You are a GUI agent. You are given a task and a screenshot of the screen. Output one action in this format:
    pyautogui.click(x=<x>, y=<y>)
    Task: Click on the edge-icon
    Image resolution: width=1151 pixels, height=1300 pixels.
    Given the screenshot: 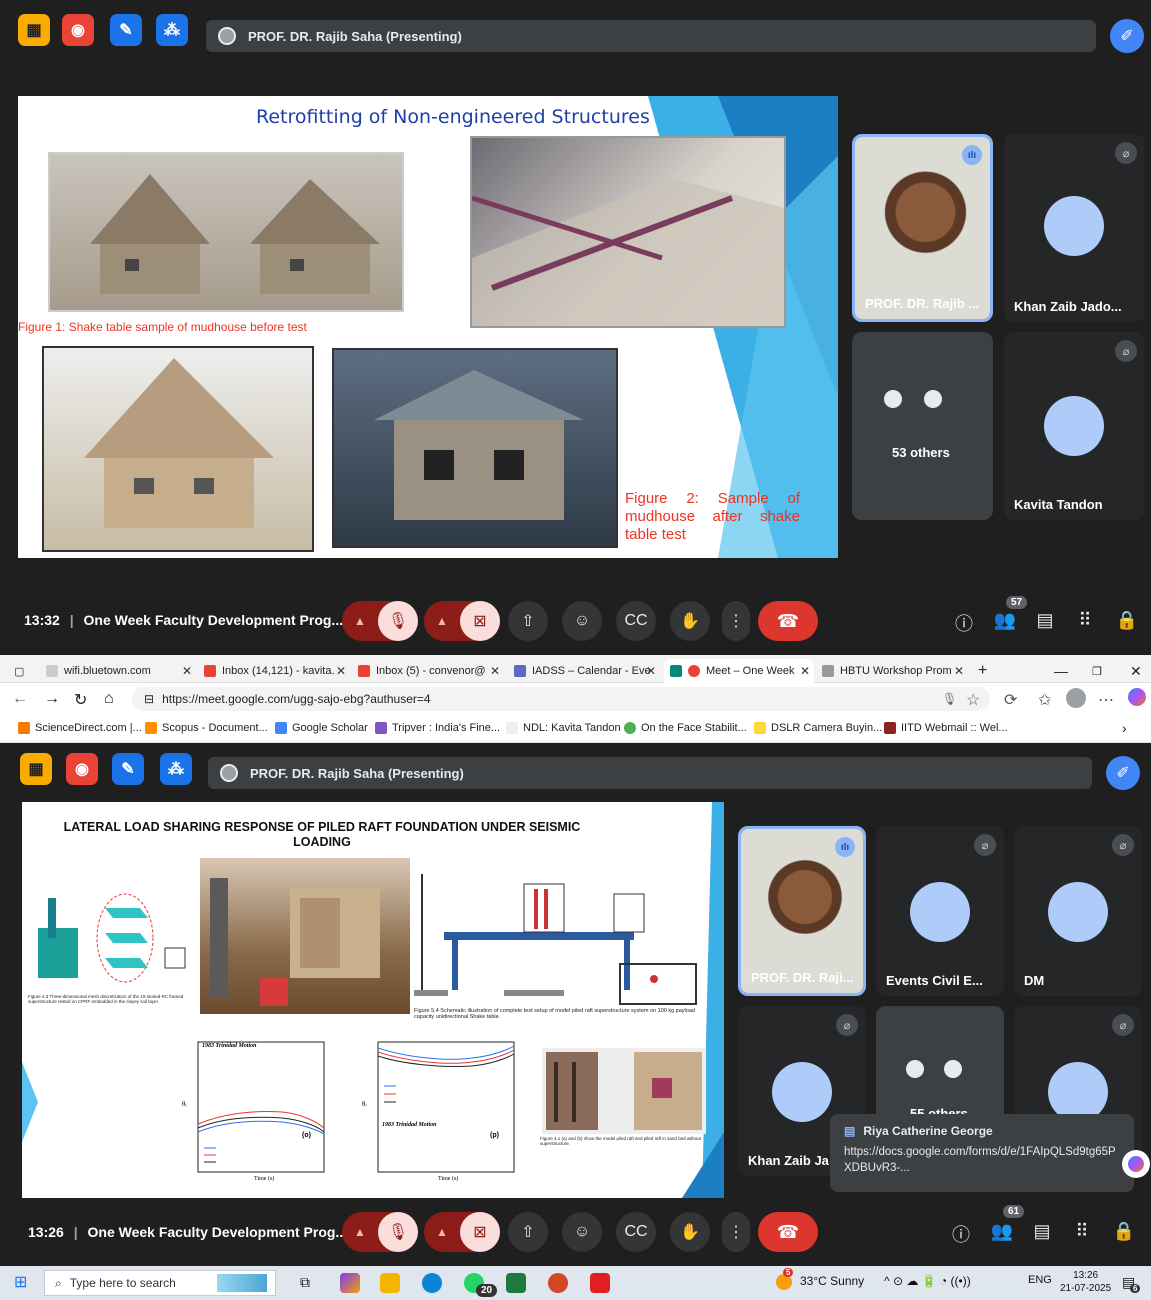 What is the action you would take?
    pyautogui.click(x=432, y=1283)
    